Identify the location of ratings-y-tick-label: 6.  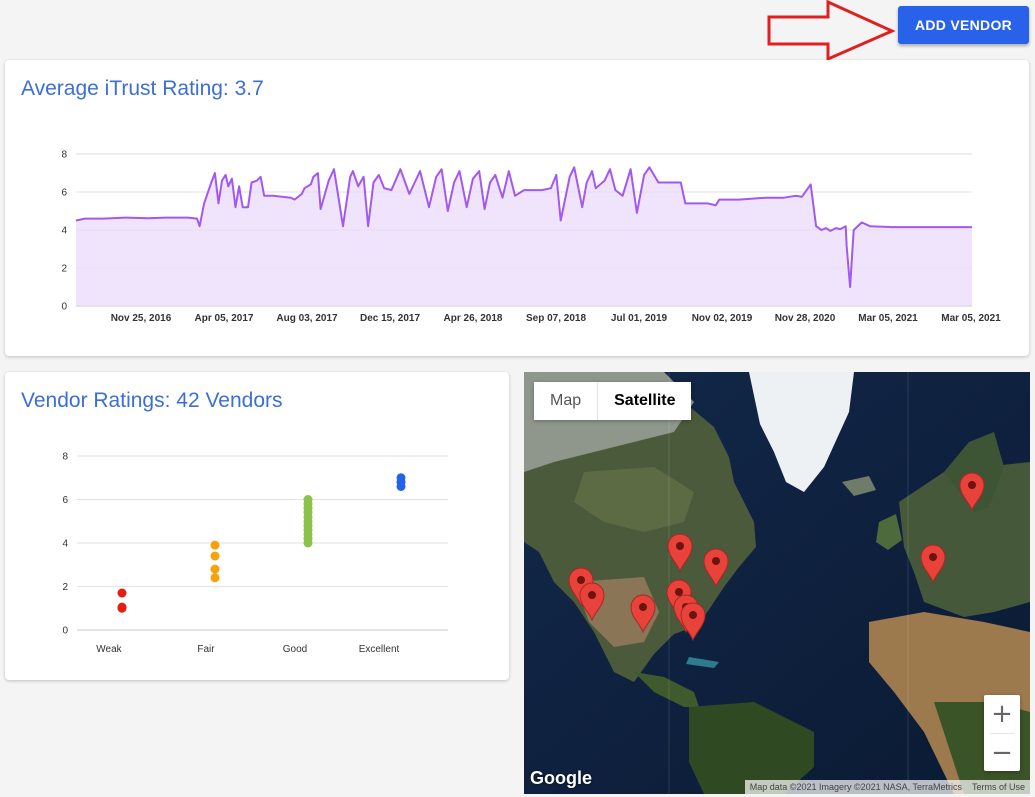
(65, 500).